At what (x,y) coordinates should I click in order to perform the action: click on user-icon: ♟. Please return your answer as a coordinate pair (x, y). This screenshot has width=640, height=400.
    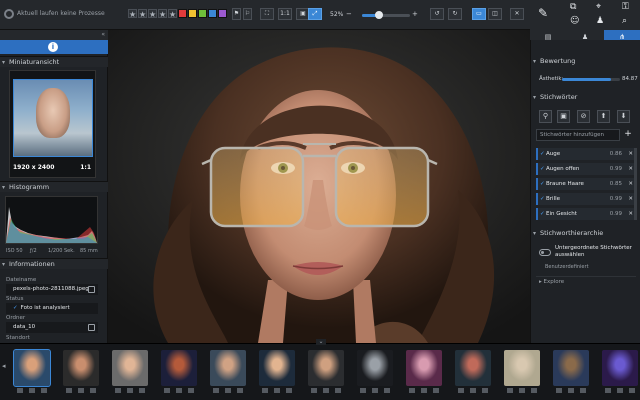
    Looking at the image, I should click on (600, 21).